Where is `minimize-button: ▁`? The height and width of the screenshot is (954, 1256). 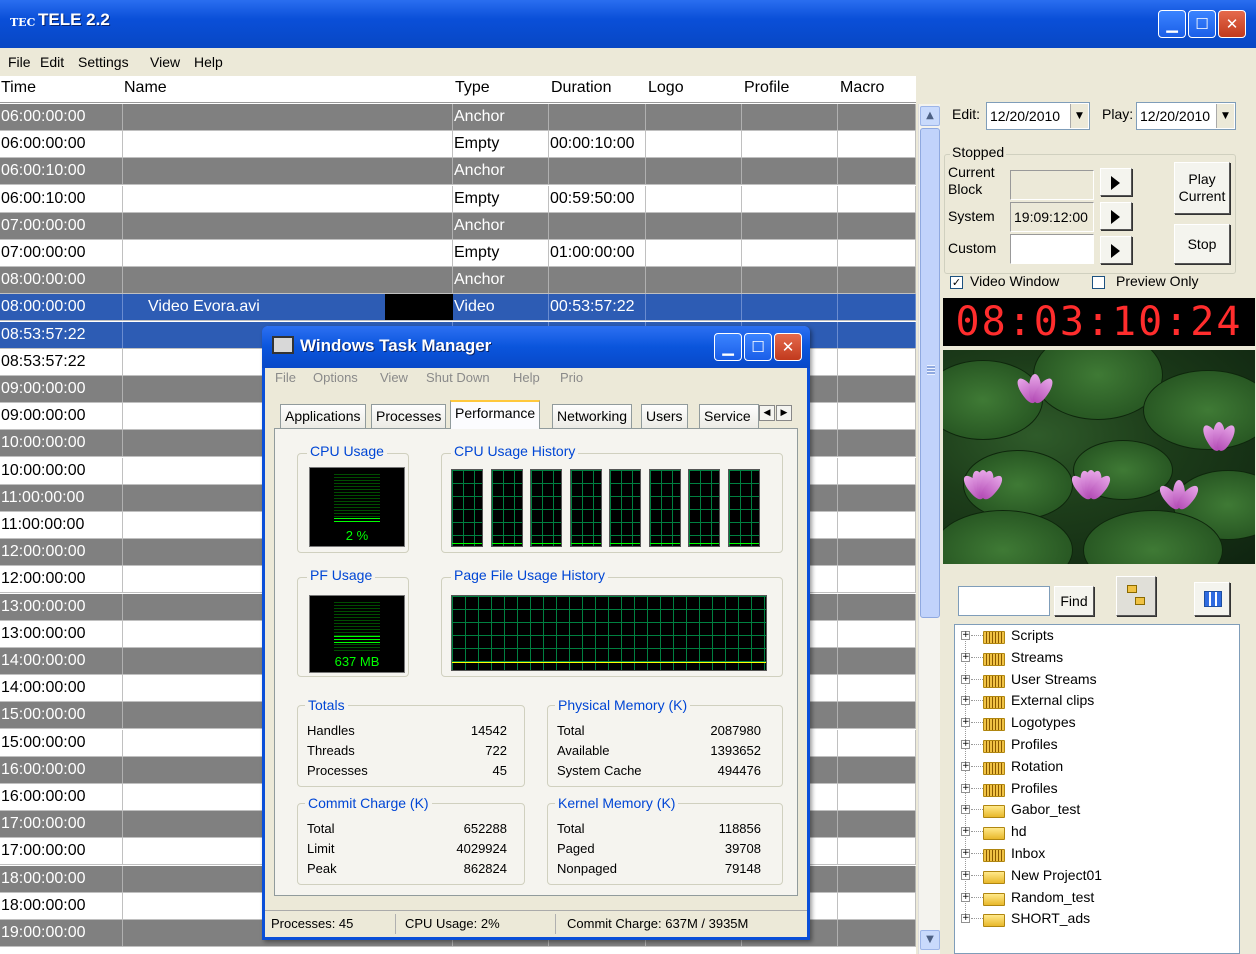
minimize-button: ▁ is located at coordinates (1172, 24).